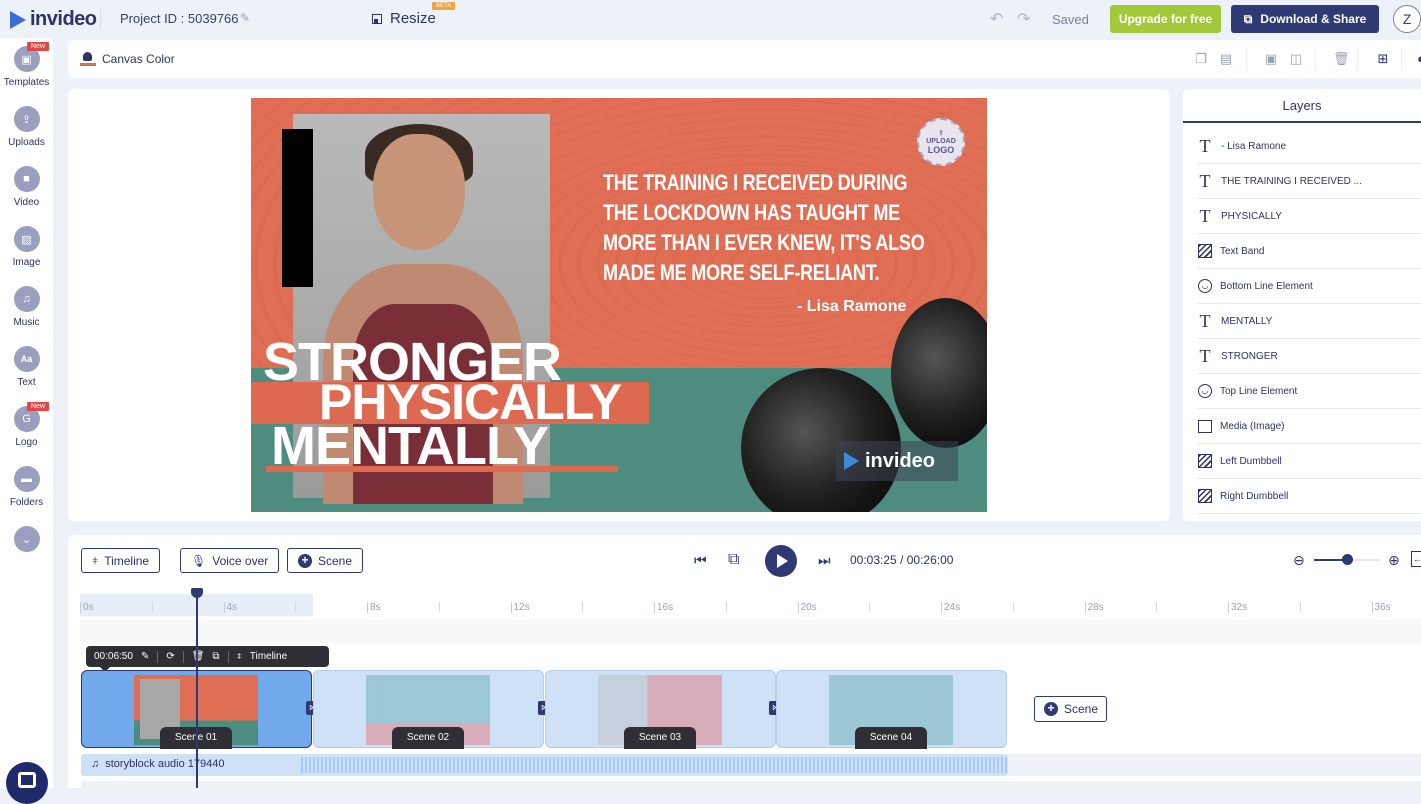 The image size is (1421, 804). I want to click on sidebar-item-uploads: ⇪ Uploads, so click(26, 136).